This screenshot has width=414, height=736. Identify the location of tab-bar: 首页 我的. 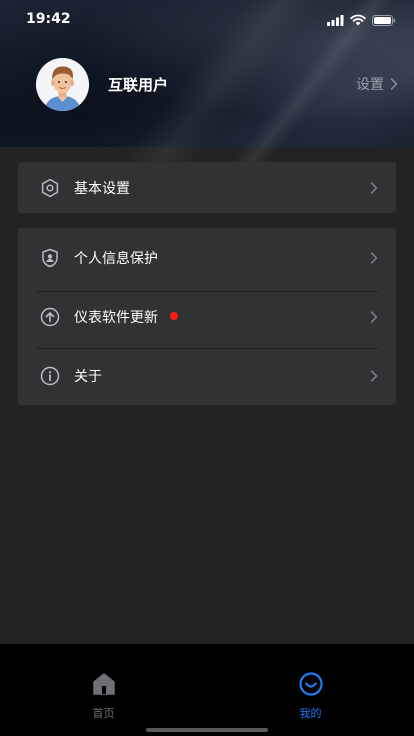
(207, 690).